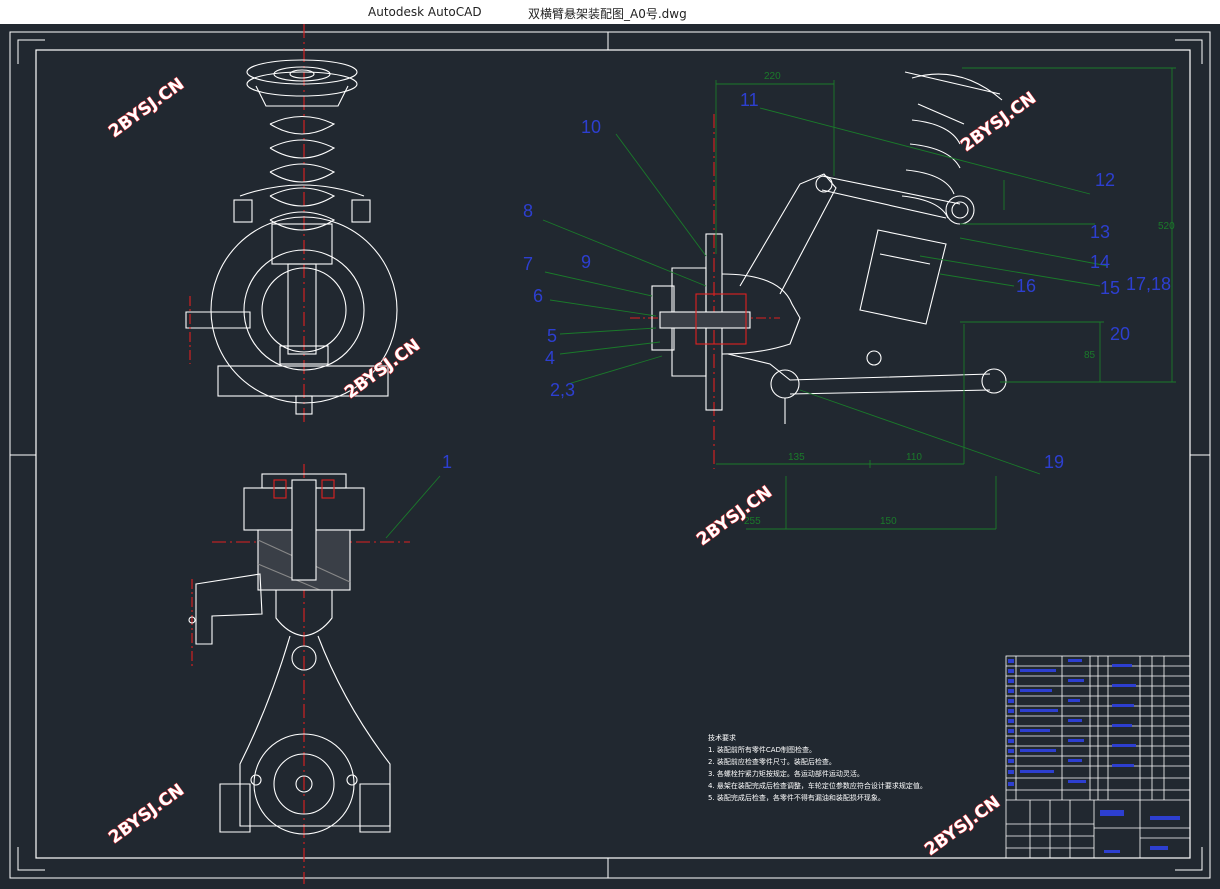 This screenshot has height=889, width=1220. I want to click on svg-text: 220, so click(772, 76).